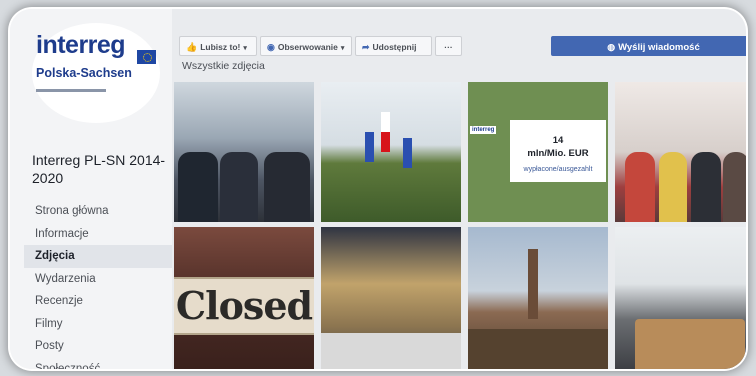 Image resolution: width=756 pixels, height=376 pixels. I want to click on sidebar-item-videos: Filmy, so click(98, 324).